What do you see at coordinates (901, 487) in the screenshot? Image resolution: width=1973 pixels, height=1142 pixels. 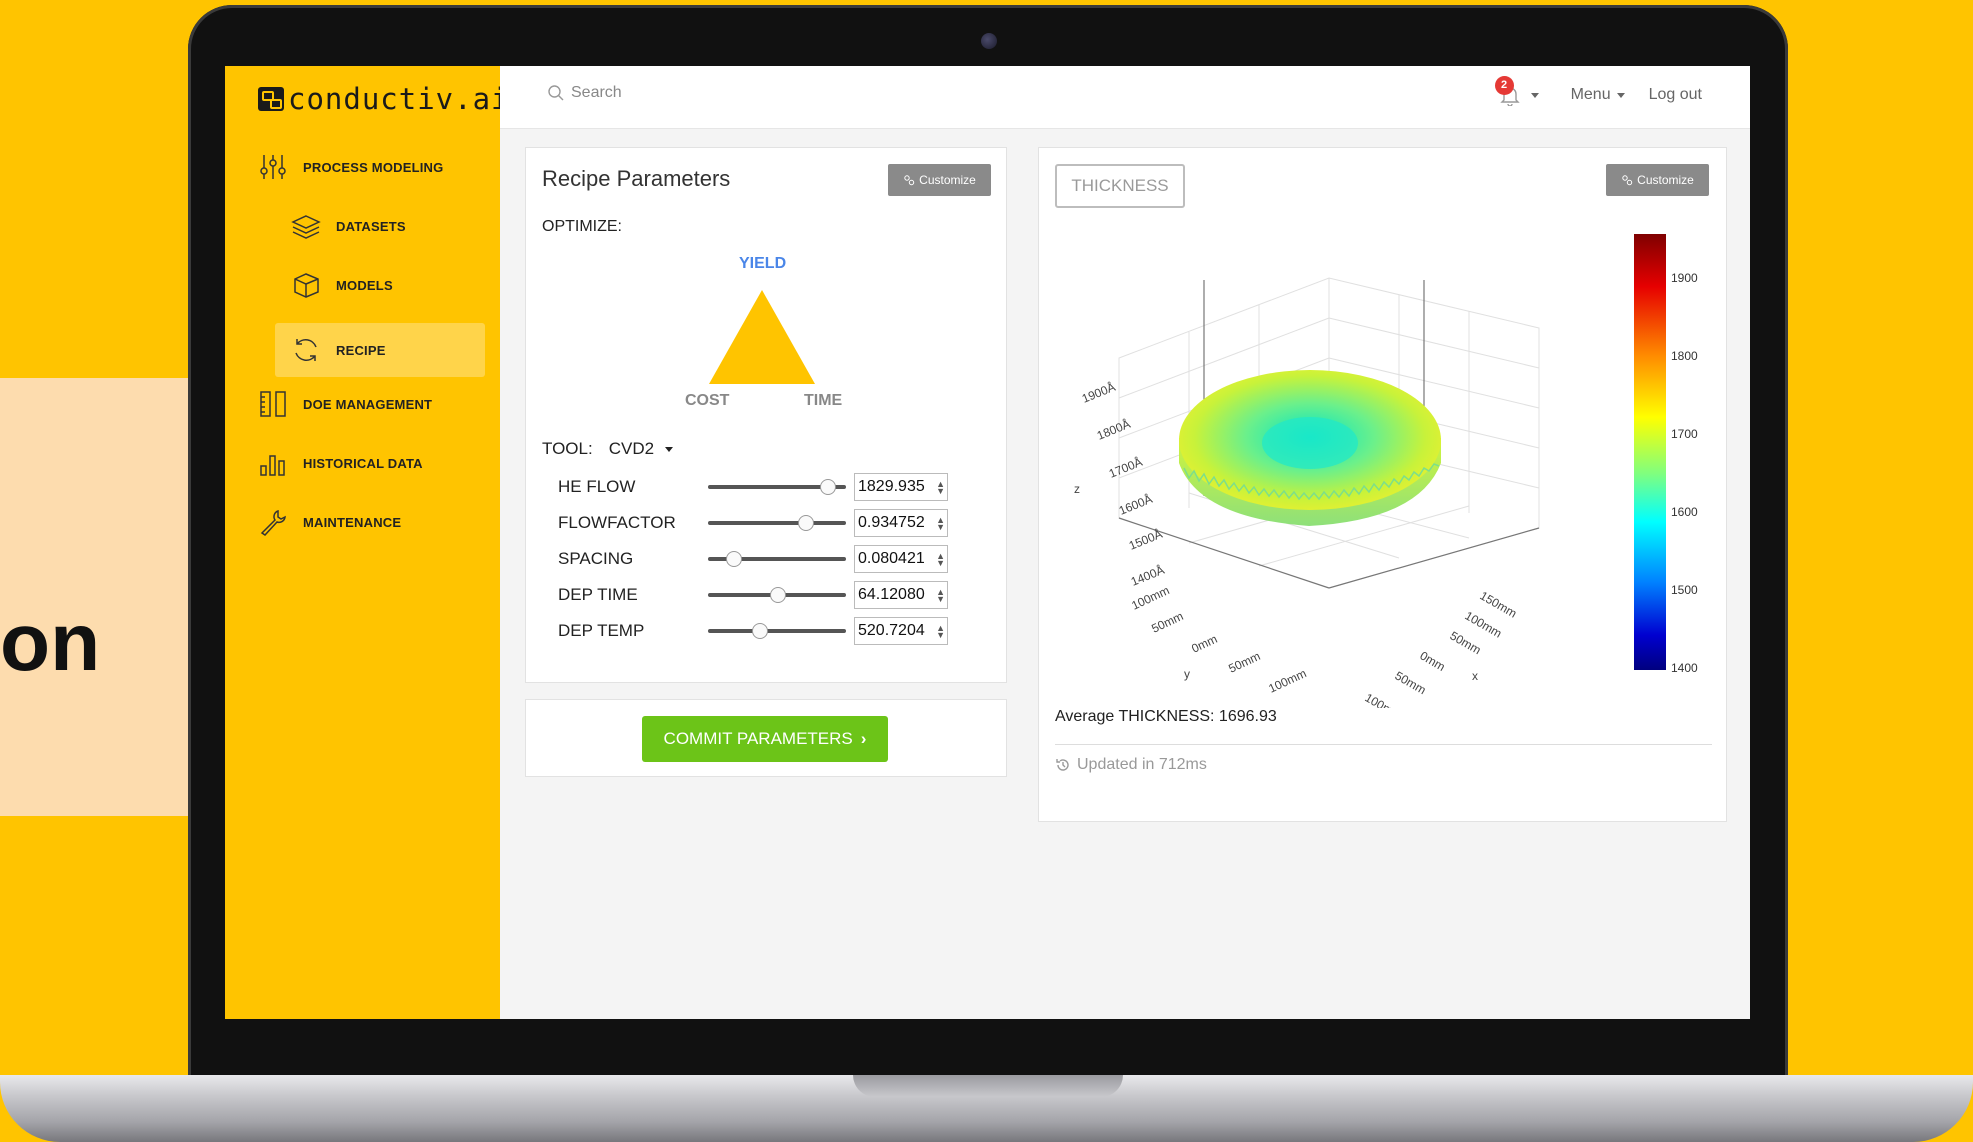 I see `he-flow-input: 1829.935 ▲ ▼` at bounding box center [901, 487].